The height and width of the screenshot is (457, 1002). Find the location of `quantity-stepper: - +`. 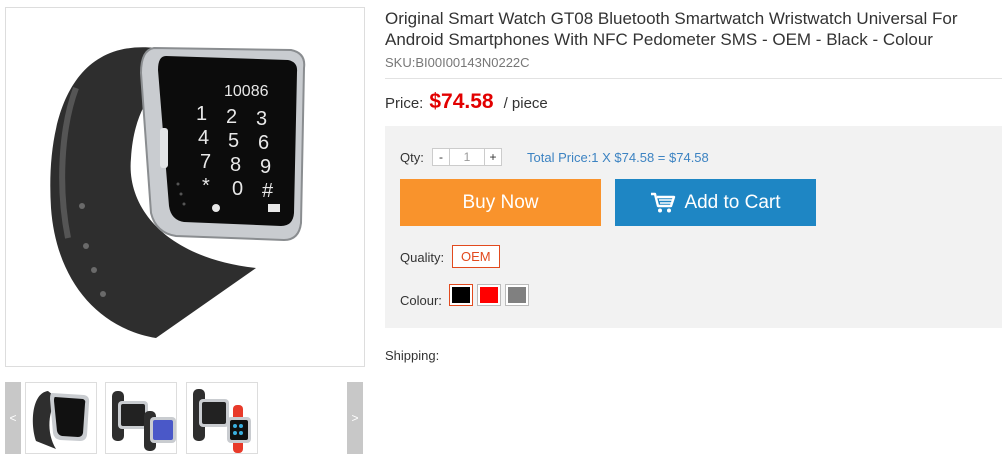

quantity-stepper: - + is located at coordinates (467, 157).